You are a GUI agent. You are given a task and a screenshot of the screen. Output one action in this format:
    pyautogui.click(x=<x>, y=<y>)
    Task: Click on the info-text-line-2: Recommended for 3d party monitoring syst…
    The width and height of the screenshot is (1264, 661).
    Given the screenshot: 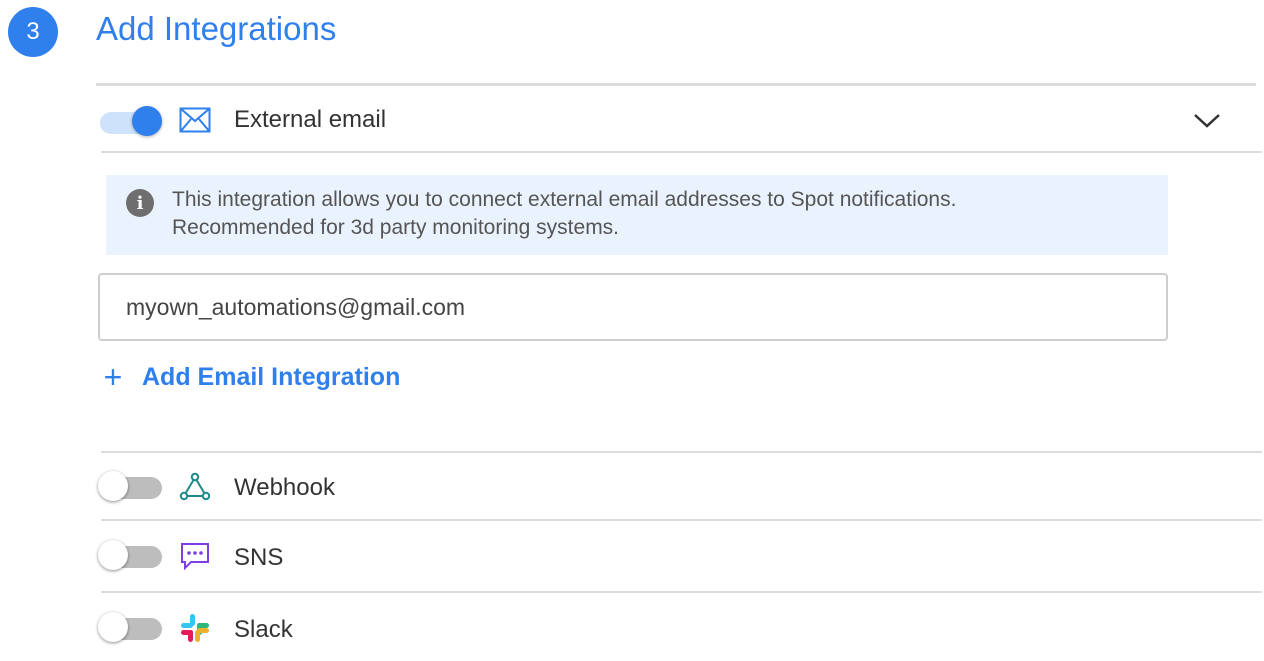 What is the action you would take?
    pyautogui.click(x=396, y=227)
    